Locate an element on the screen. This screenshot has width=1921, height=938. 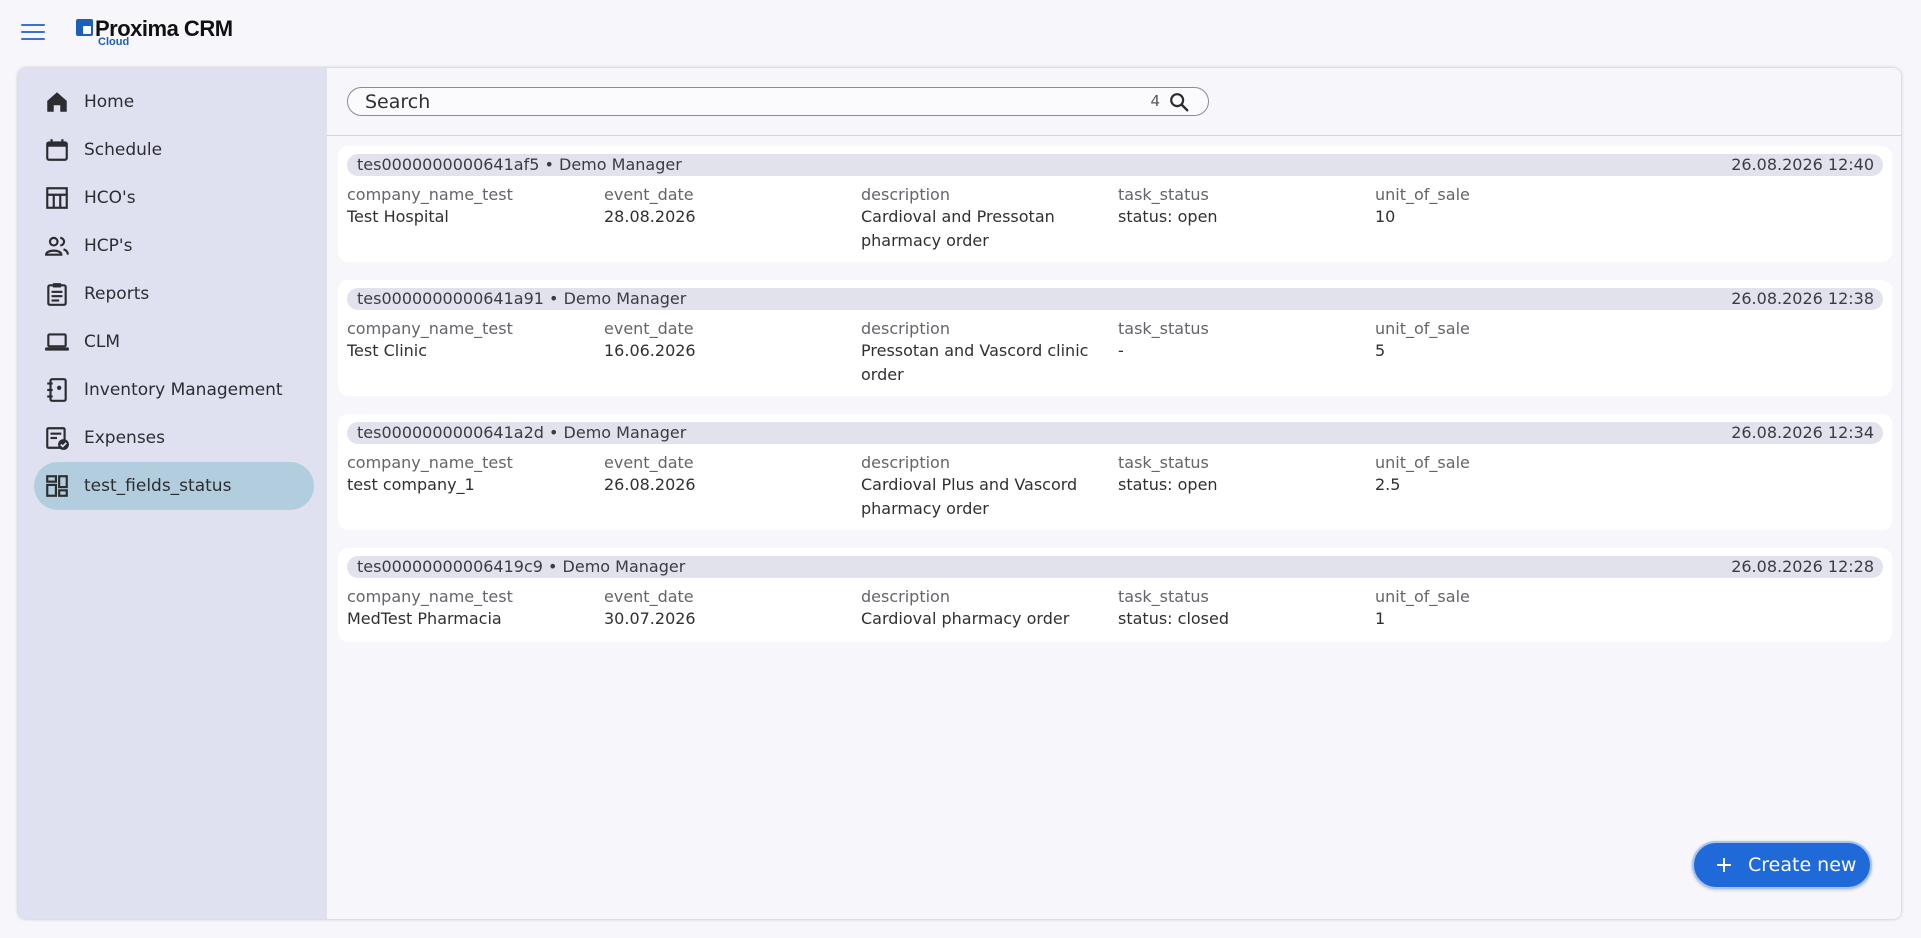
field-event-date: event_date 30.07.2026 is located at coordinates (724, 608).